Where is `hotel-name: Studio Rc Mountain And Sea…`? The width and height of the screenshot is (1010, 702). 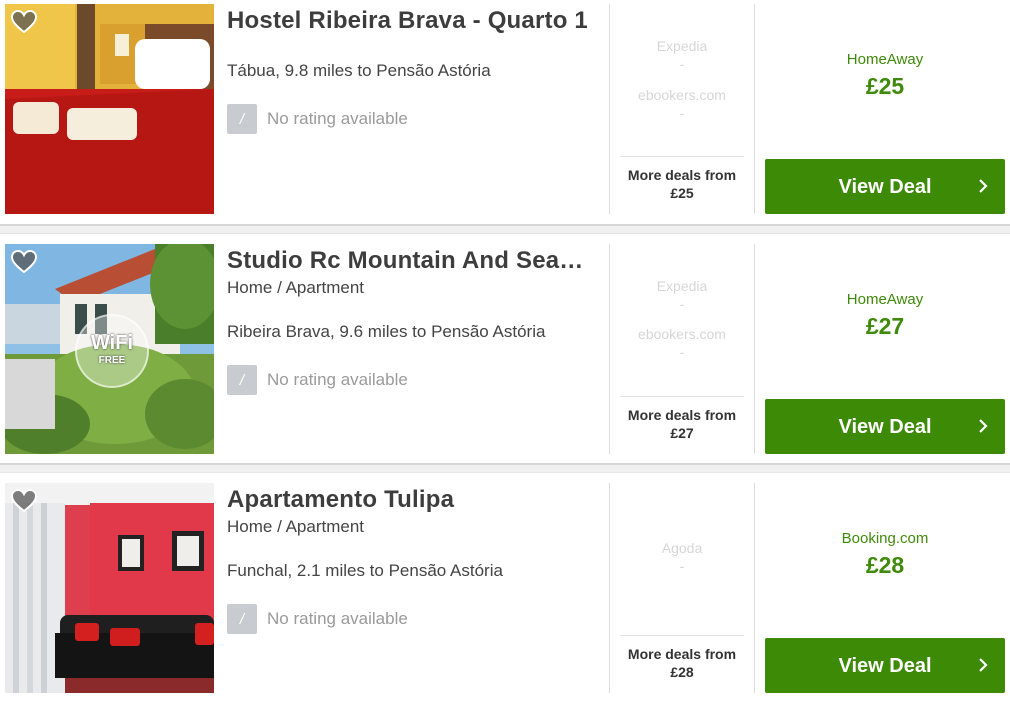 hotel-name: Studio Rc Mountain And Sea… is located at coordinates (413, 261).